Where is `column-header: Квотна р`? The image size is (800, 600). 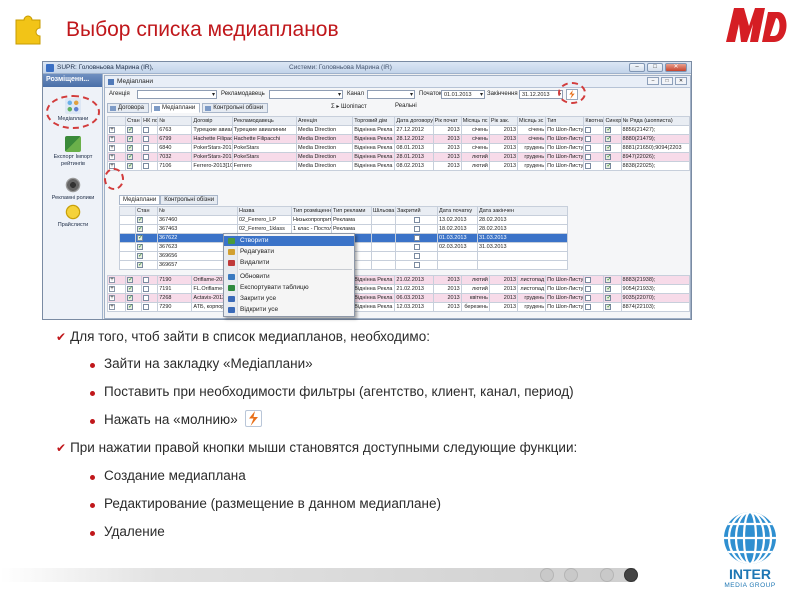 column-header: Квотна р is located at coordinates (594, 121).